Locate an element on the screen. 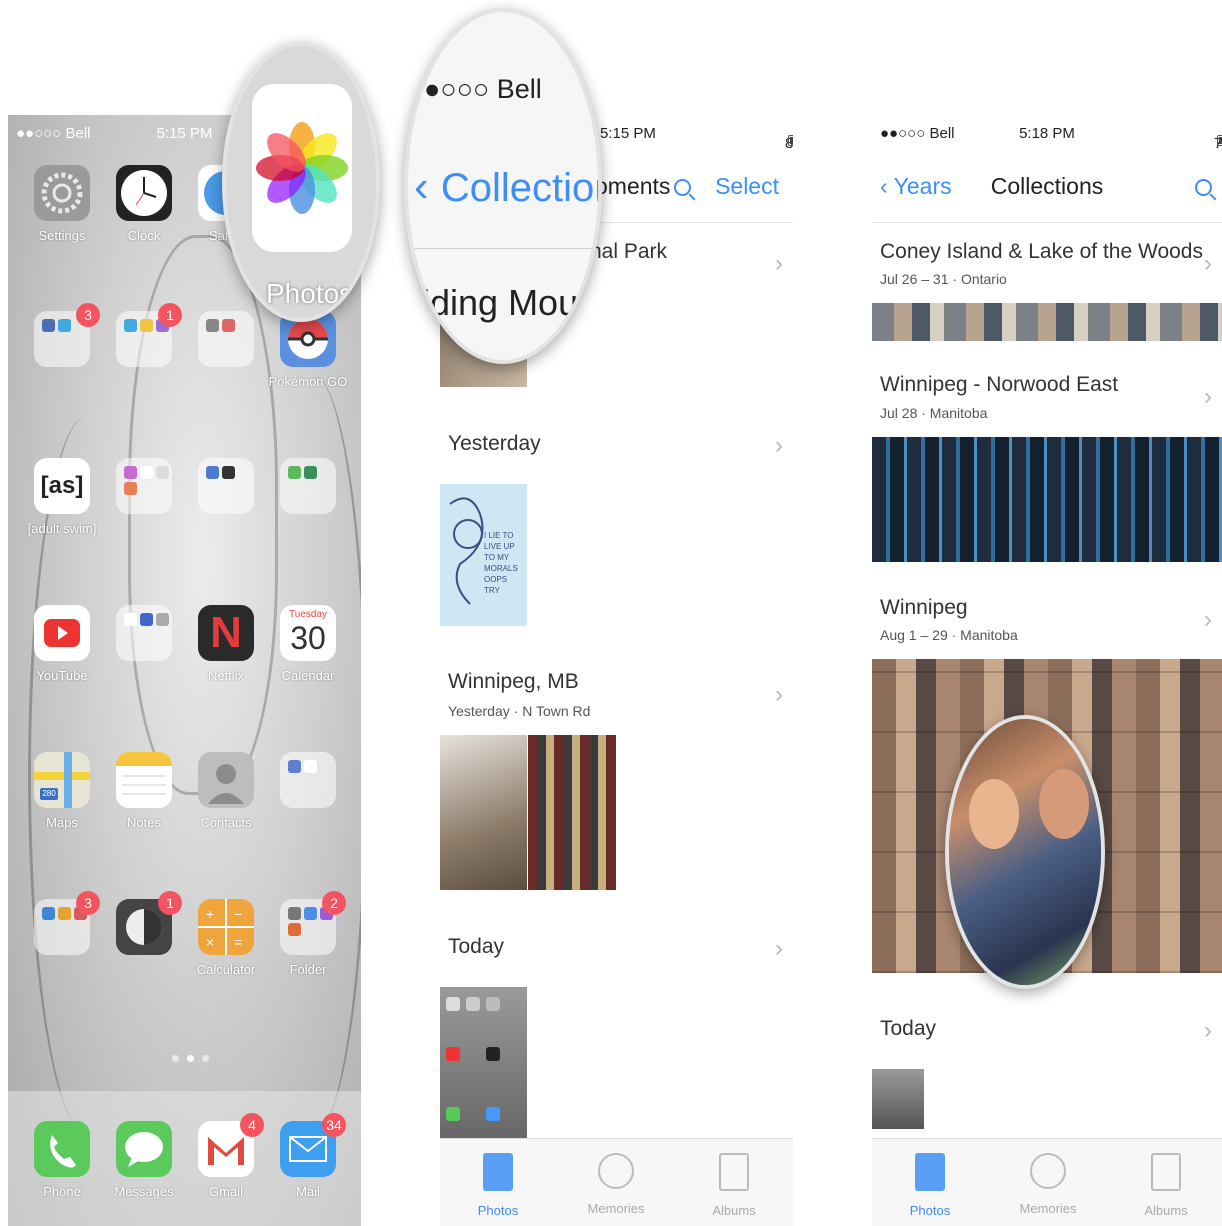  collection-title: Today is located at coordinates (908, 1028).